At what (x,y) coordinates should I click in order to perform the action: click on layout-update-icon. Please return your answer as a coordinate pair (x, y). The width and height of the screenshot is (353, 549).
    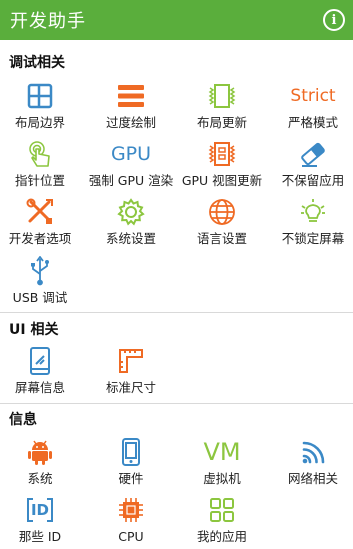
    Looking at the image, I should click on (222, 96).